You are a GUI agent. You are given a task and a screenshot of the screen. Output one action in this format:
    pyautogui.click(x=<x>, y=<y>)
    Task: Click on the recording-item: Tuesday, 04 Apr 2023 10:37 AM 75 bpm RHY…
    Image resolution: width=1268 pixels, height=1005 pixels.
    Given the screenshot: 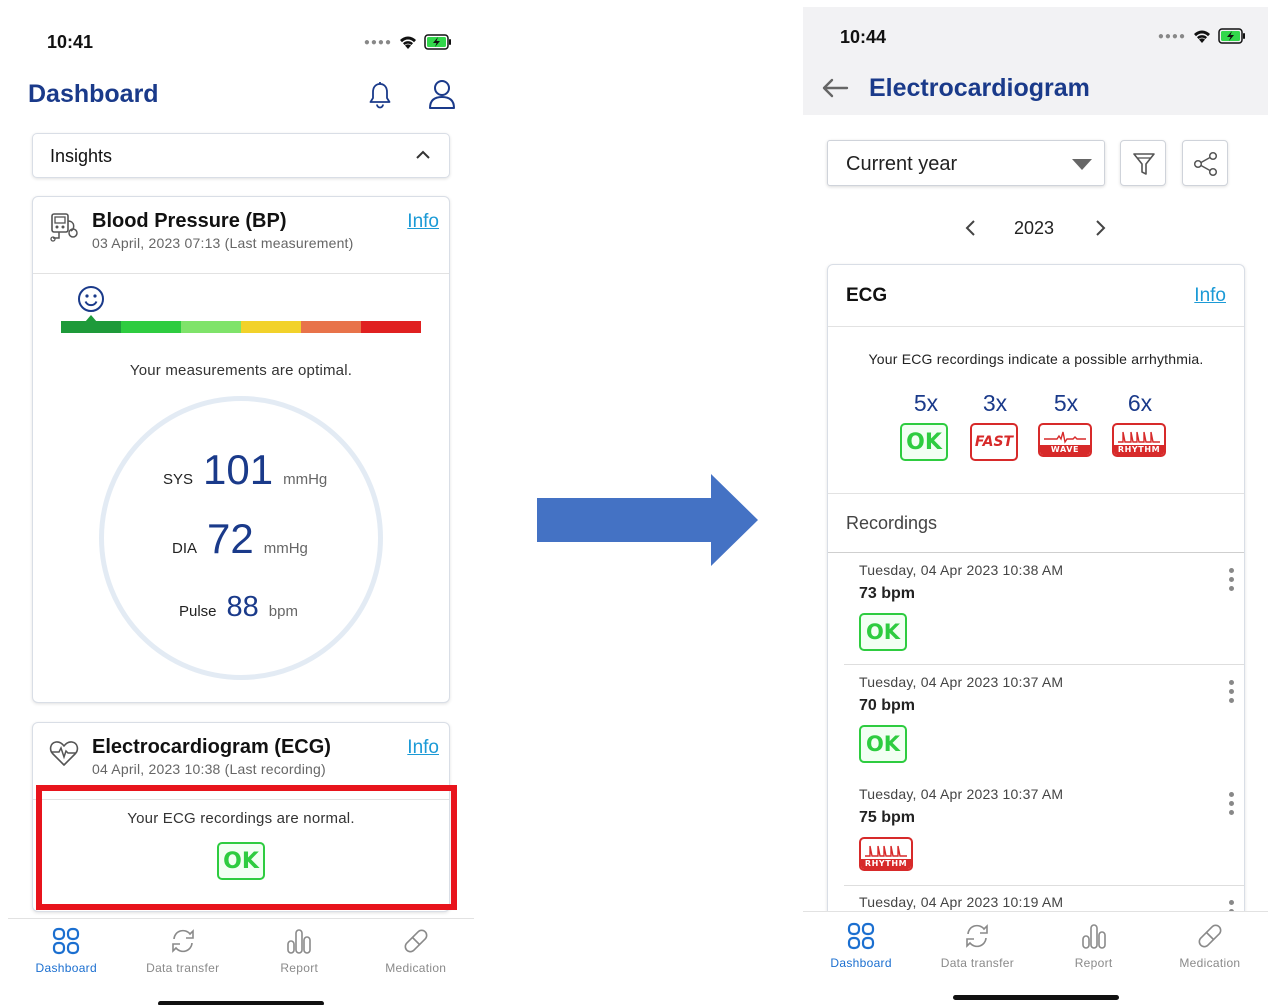 What is the action you would take?
    pyautogui.click(x=1044, y=836)
    